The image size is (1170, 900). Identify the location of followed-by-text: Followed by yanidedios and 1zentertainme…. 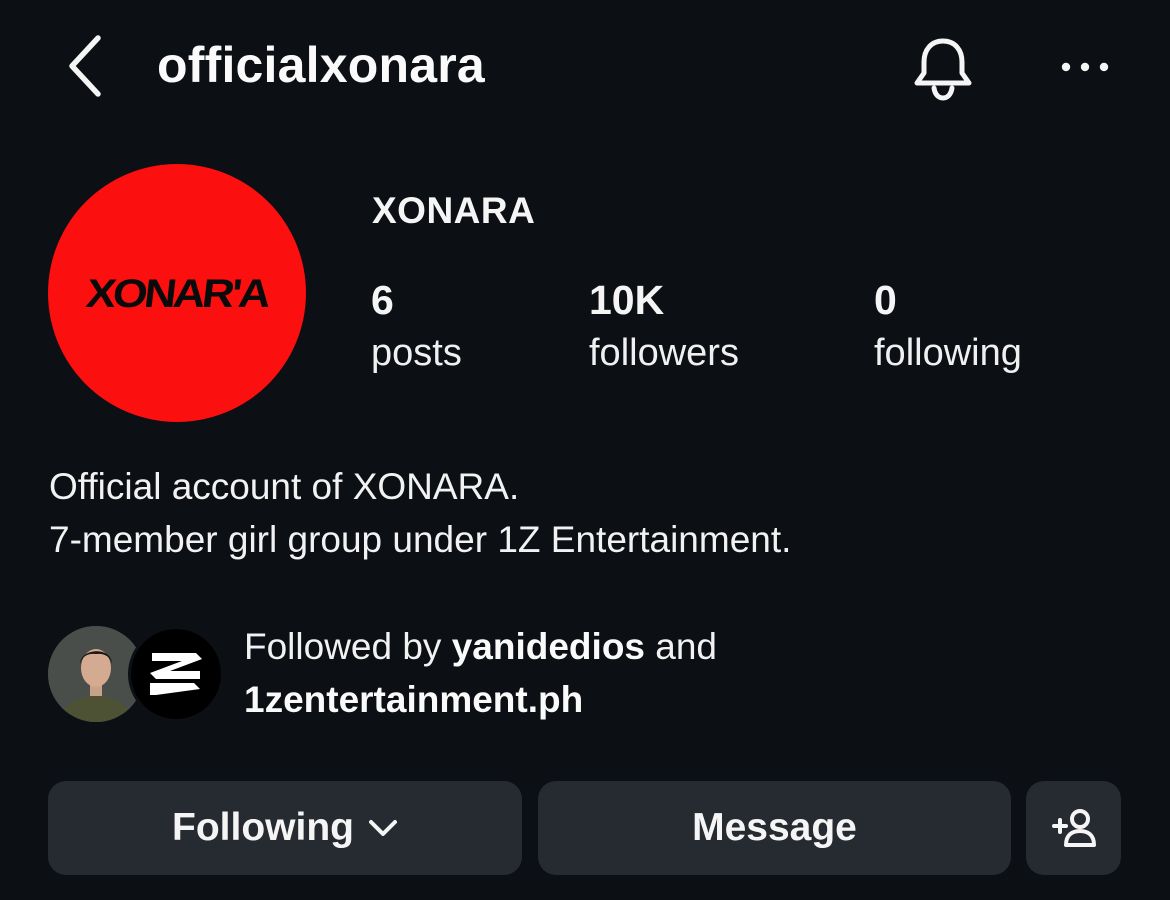
(480, 673).